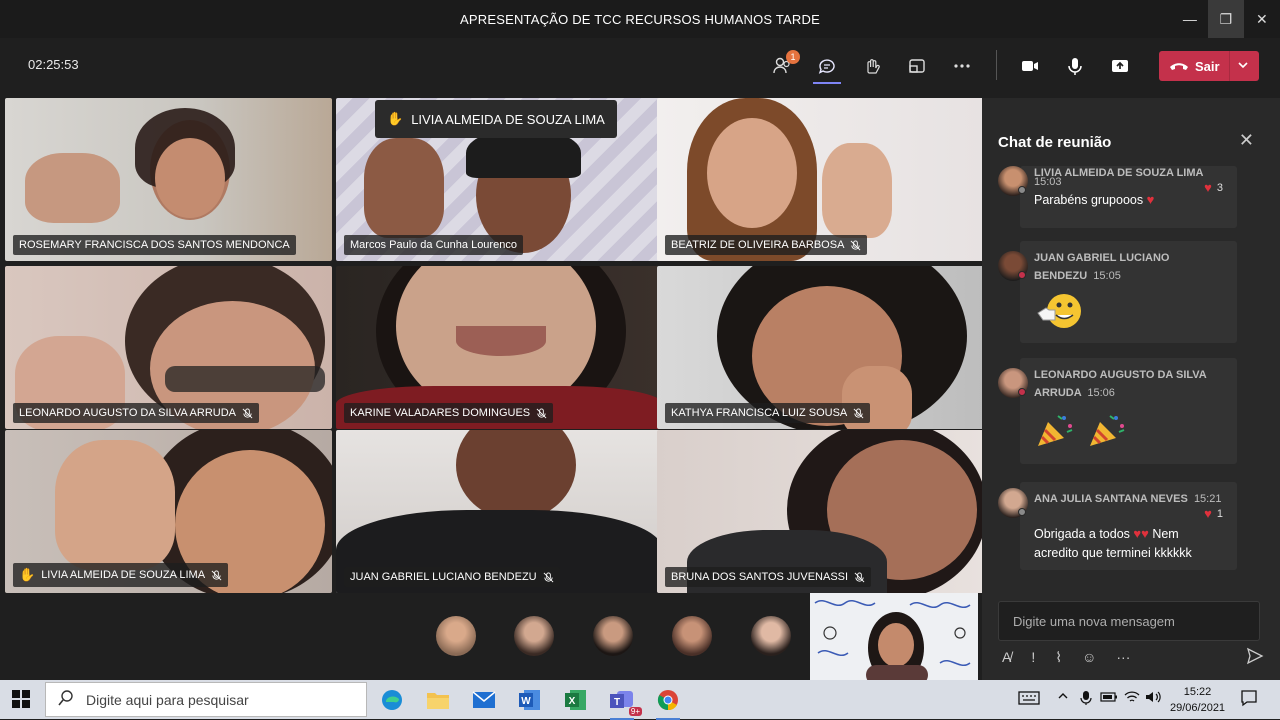 The image size is (1280, 720). Describe the element at coordinates (1243, 66) in the screenshot. I see `chevron-down-icon` at that location.